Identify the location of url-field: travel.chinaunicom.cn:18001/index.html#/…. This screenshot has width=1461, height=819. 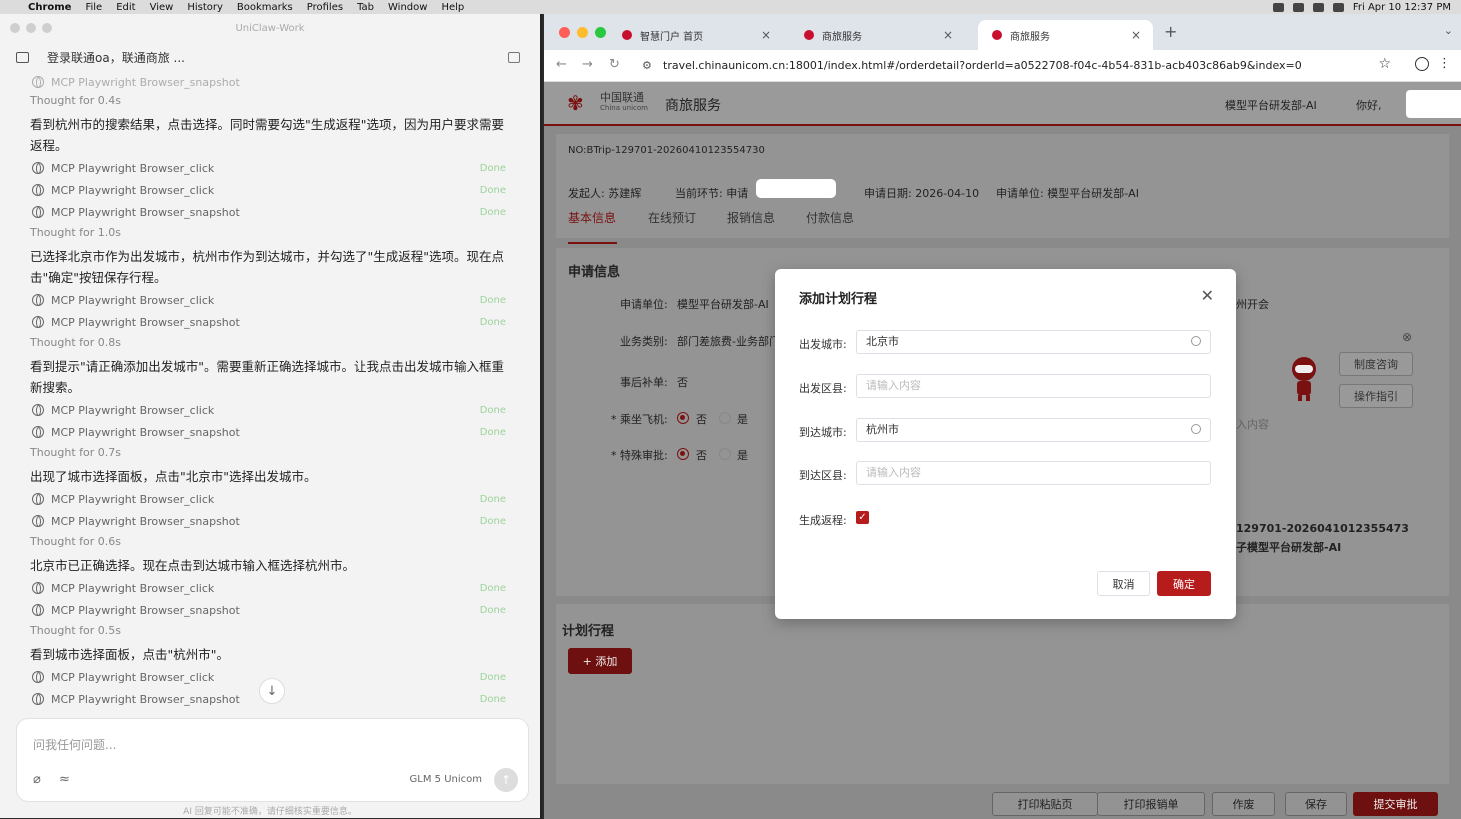
(982, 65).